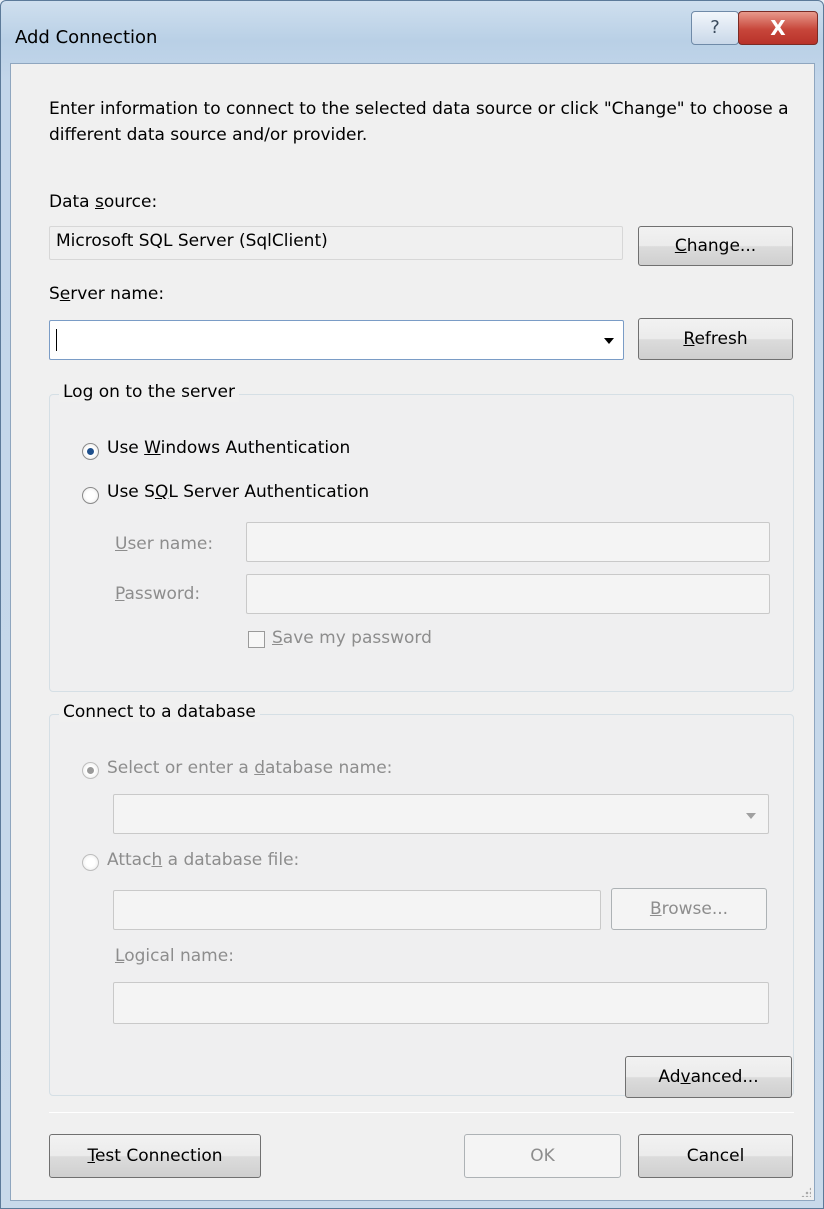  I want to click on password-label: Password:, so click(158, 594).